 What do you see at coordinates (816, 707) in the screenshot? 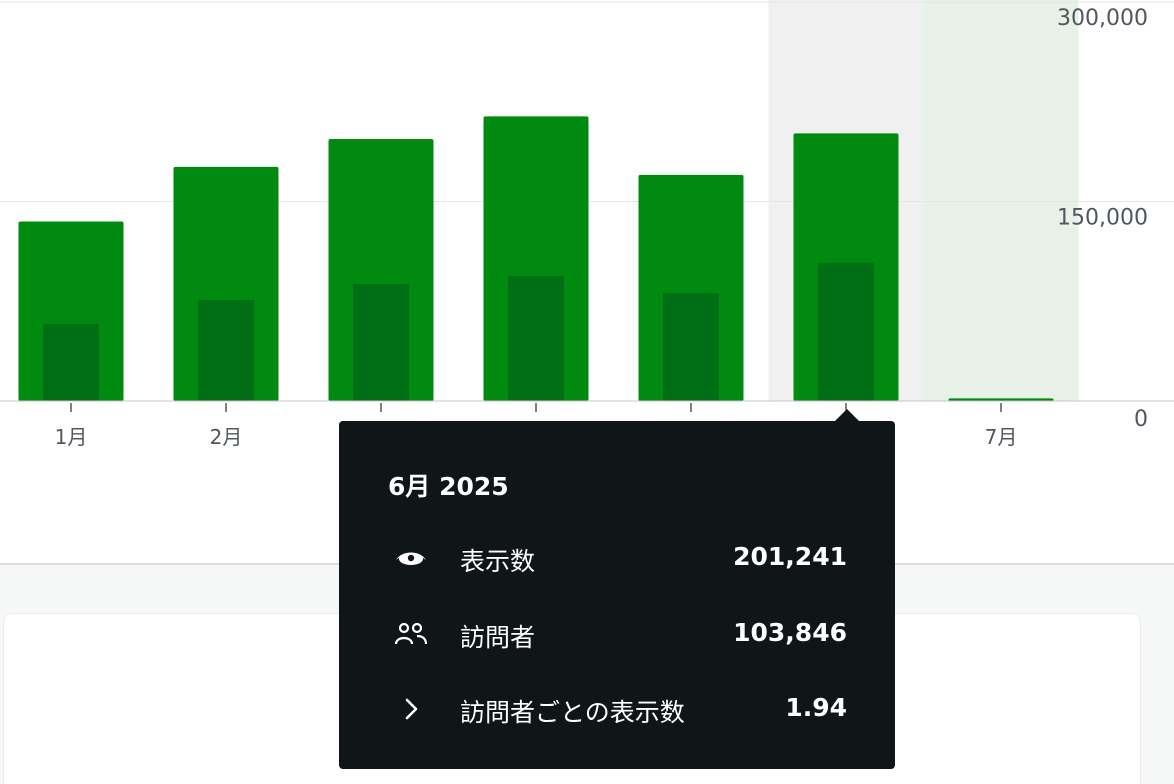
I see `tooltip-value-views-per-visitor: 1.94` at bounding box center [816, 707].